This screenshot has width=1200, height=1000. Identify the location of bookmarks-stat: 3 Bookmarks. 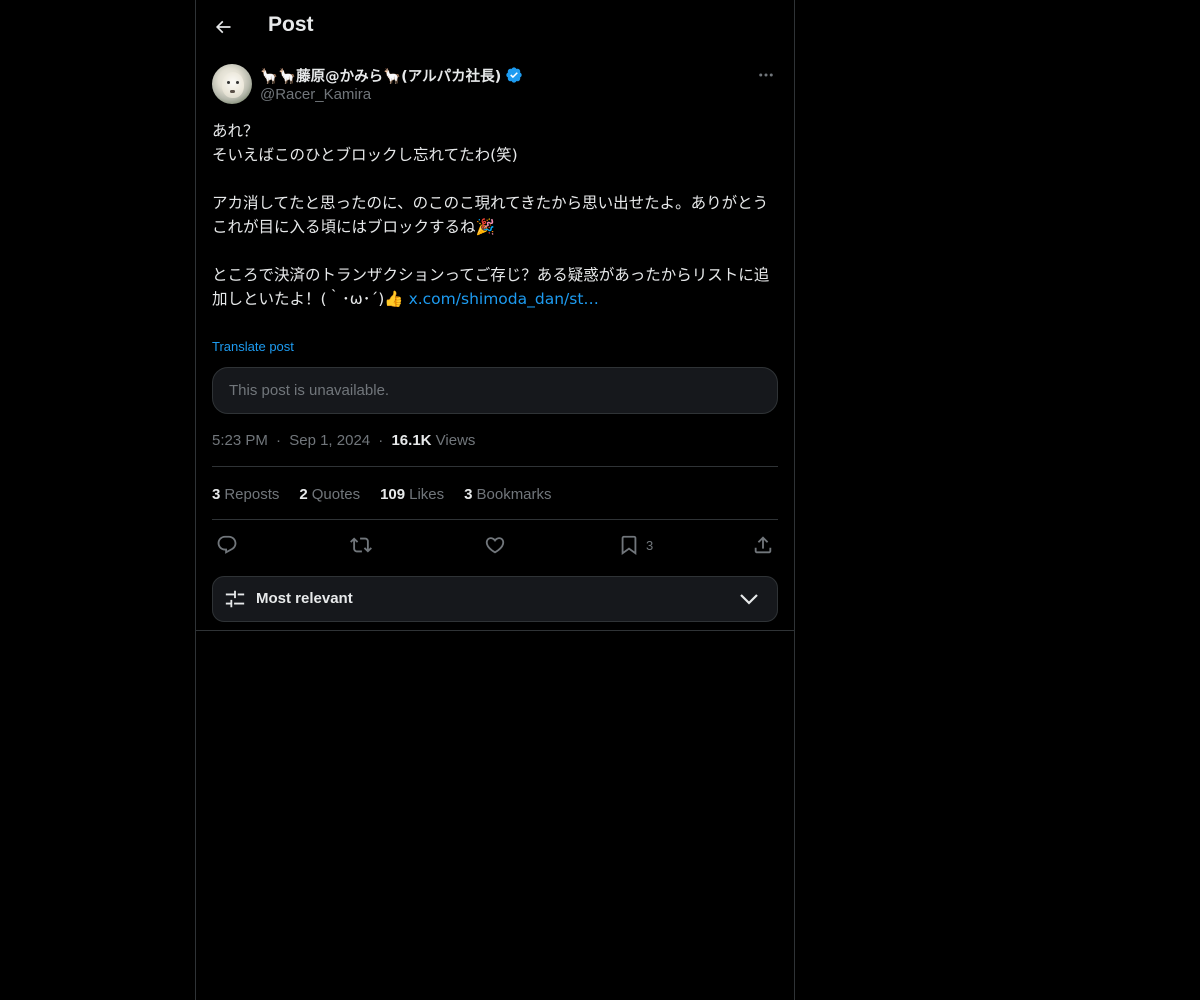
(507, 494).